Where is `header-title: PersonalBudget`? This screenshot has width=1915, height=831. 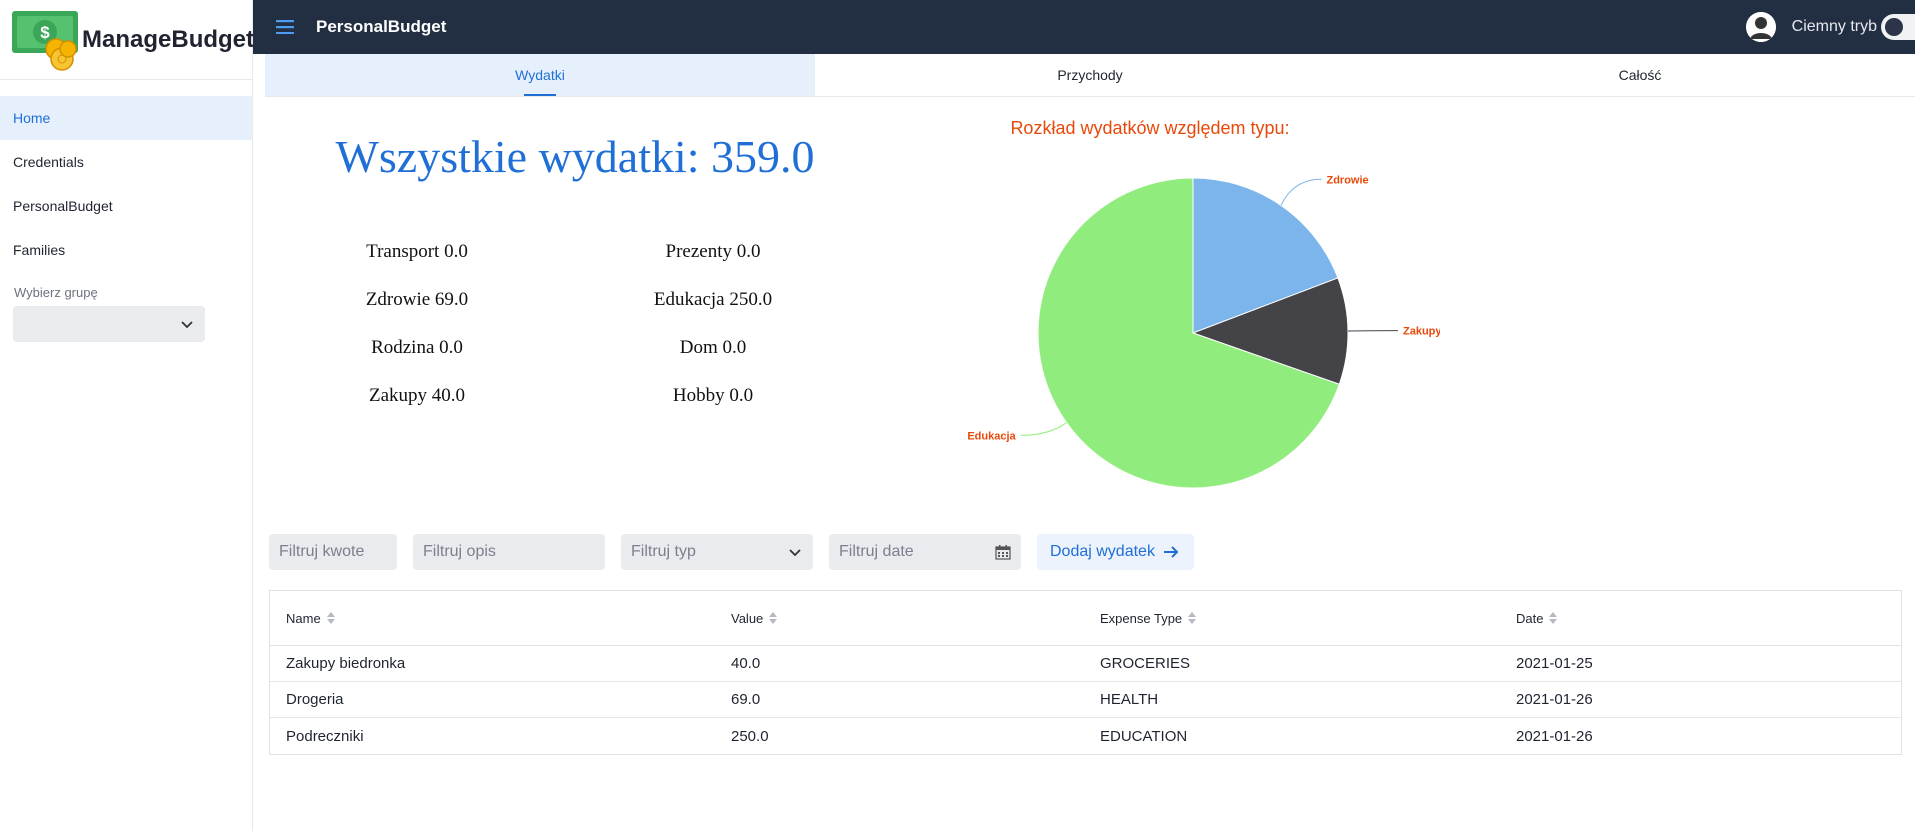 header-title: PersonalBudget is located at coordinates (381, 26).